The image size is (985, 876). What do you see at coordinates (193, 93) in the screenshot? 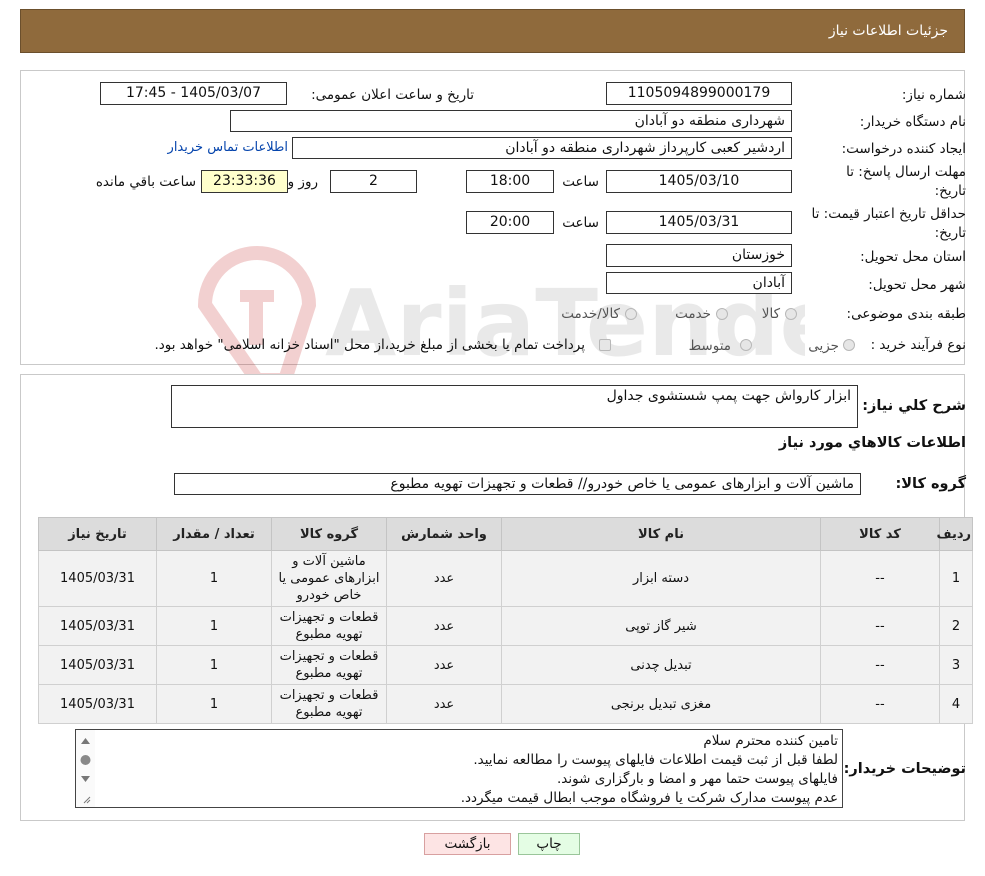
I see `announce-field: 1405/03/07 - 17:45` at bounding box center [193, 93].